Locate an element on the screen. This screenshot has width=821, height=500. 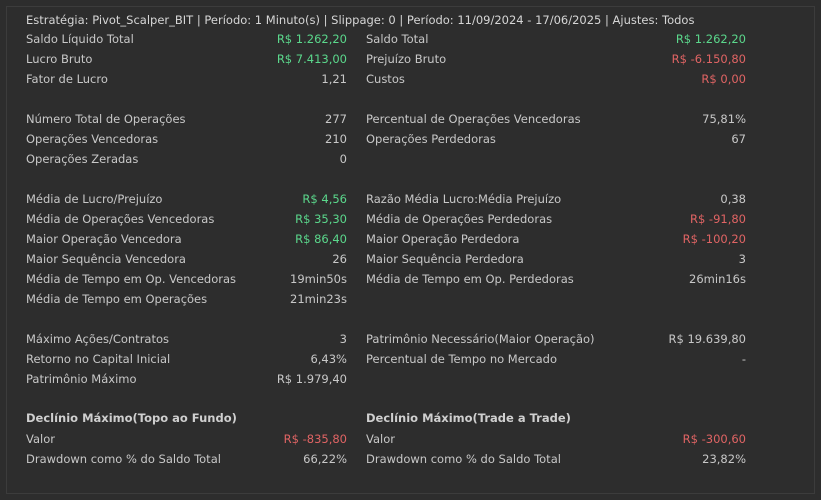
stat-value: 21min23s is located at coordinates (318, 299).